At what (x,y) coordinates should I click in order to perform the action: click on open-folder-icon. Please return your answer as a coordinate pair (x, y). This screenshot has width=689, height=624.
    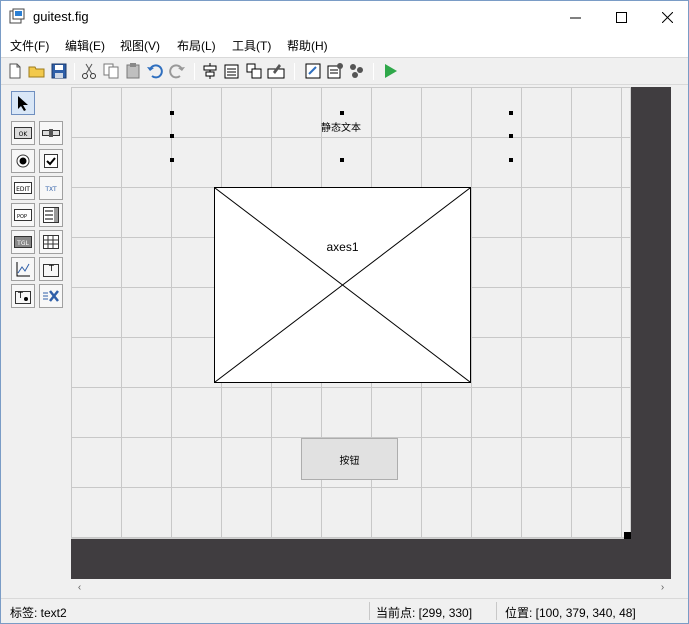
    Looking at the image, I should click on (37, 71).